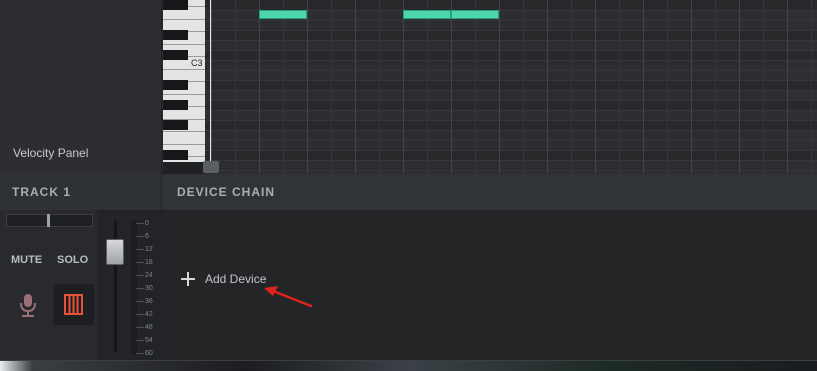 The image size is (817, 371). What do you see at coordinates (26, 260) in the screenshot?
I see `mute-button: MUTE` at bounding box center [26, 260].